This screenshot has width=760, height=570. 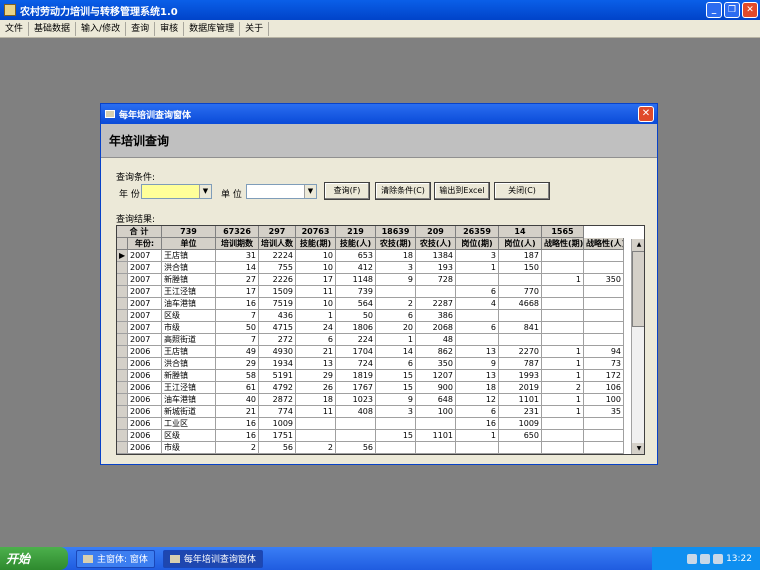 I want to click on value-cell: 58, so click(x=237, y=376).